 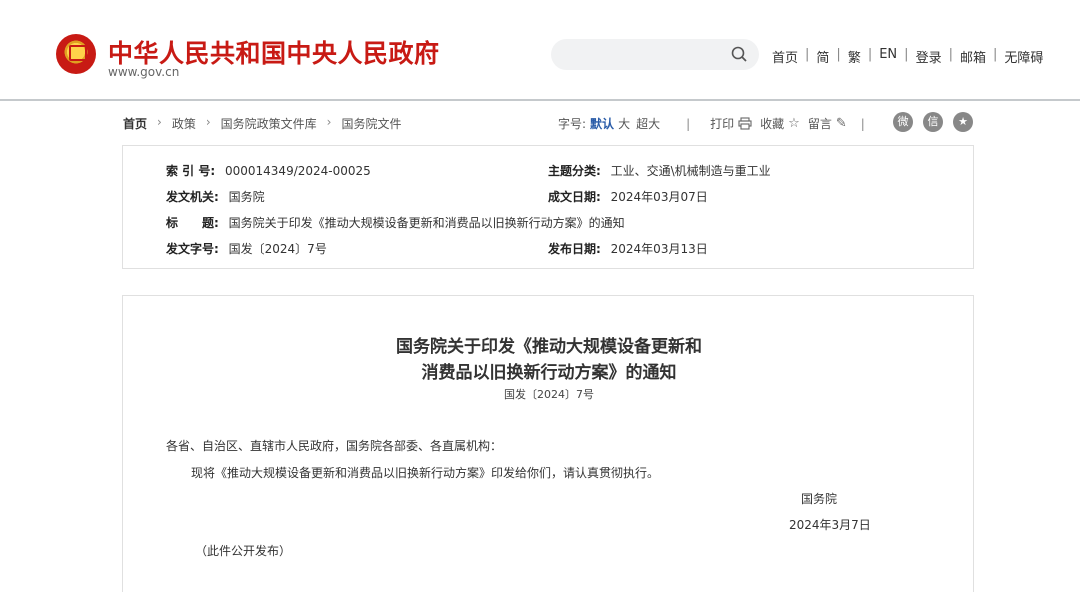 I want to click on meta-category-value: 工业、交通\机械制造与重工业, so click(x=690, y=171).